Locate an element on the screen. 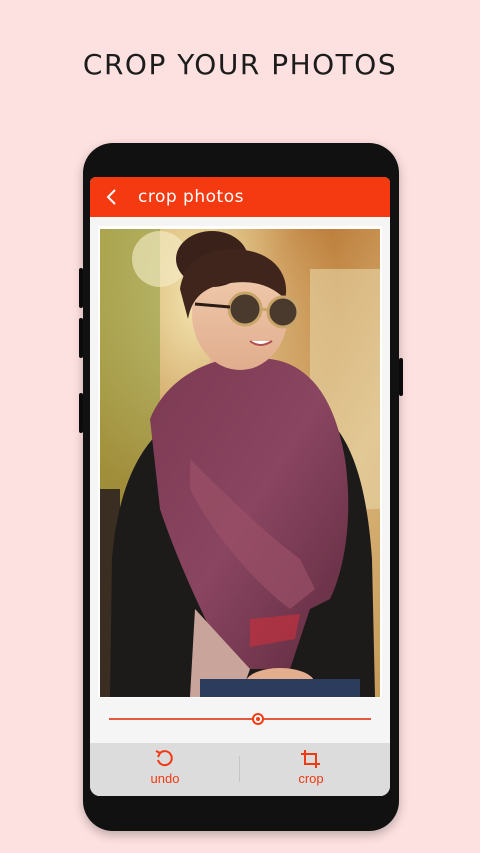 This screenshot has height=853, width=480. page-headline: CROP YOUR PHOTOS is located at coordinates (240, 64).